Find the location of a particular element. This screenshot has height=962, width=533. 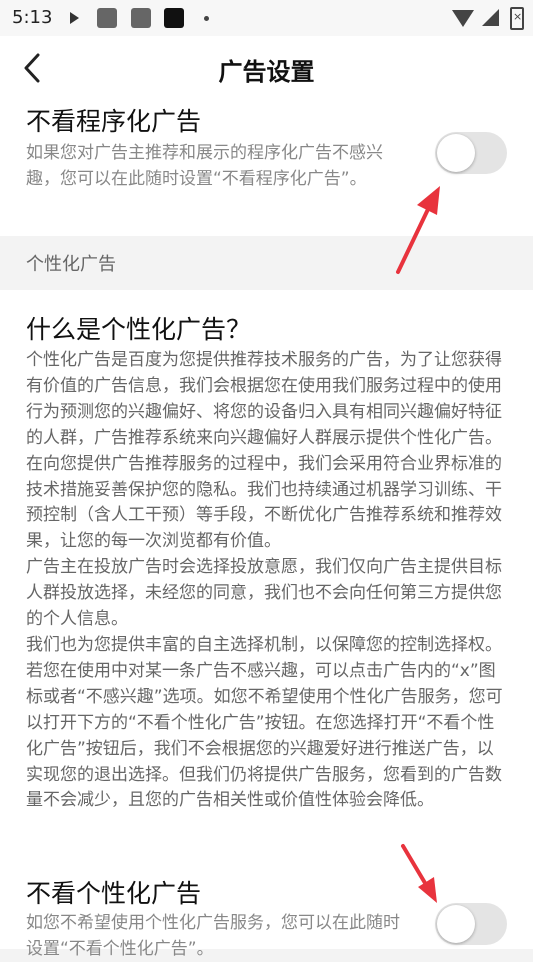

personalized-ads-description: 如您不希望使用个性化广告服务，您可以在此随时设置“不看个性化广告”。 is located at coordinates (213, 936).